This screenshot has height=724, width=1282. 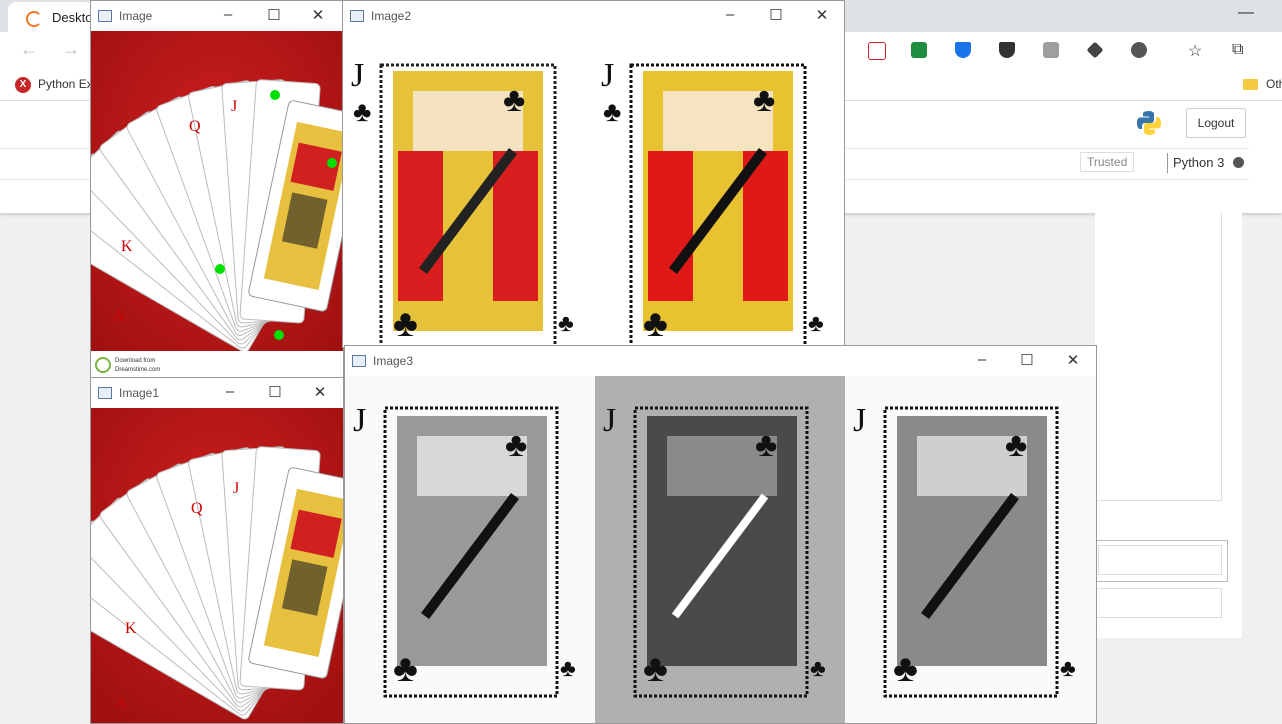 What do you see at coordinates (1007, 50) in the screenshot?
I see `guard-extension-icon` at bounding box center [1007, 50].